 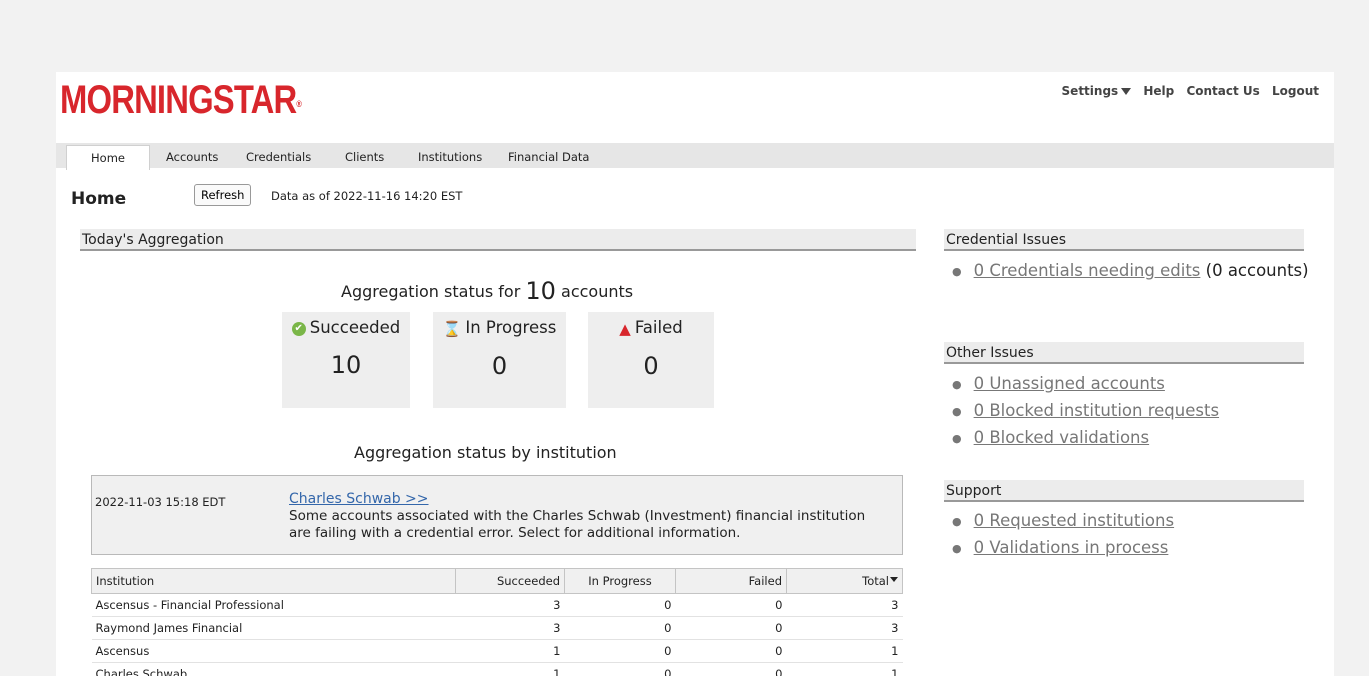 What do you see at coordinates (1222, 91) in the screenshot?
I see `contact-us-link: Contact Us` at bounding box center [1222, 91].